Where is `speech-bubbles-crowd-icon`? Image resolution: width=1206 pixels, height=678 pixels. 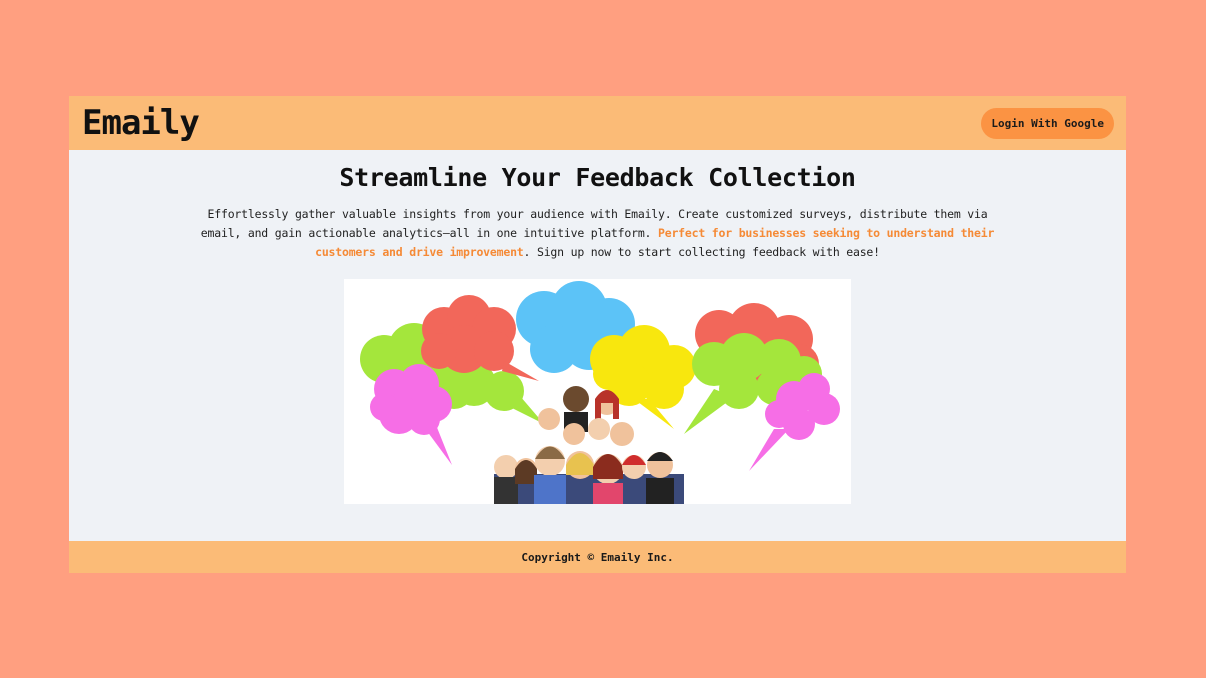
speech-bubbles-crowd-icon is located at coordinates (600, 392).